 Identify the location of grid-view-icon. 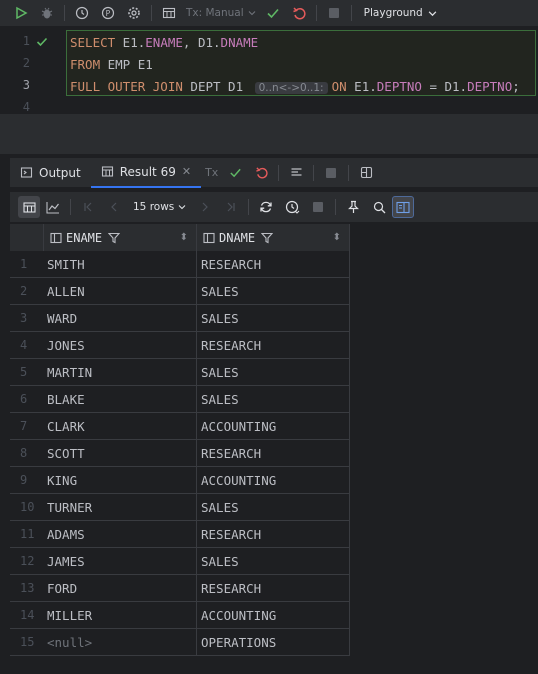
(29, 207).